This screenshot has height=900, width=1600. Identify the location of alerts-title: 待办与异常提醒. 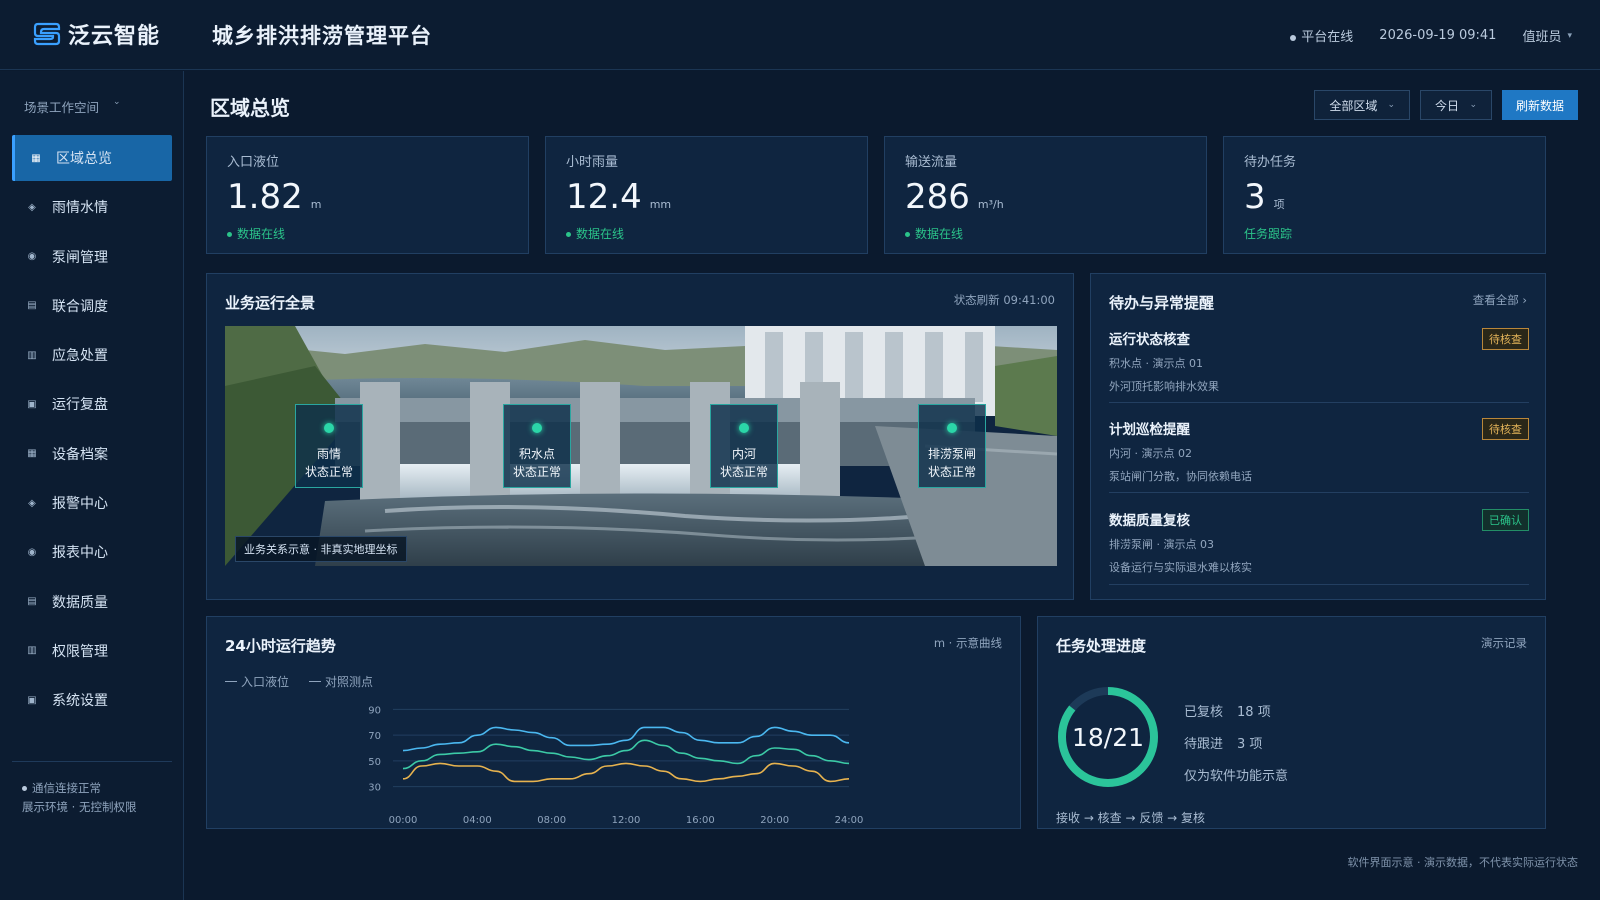
(1162, 303).